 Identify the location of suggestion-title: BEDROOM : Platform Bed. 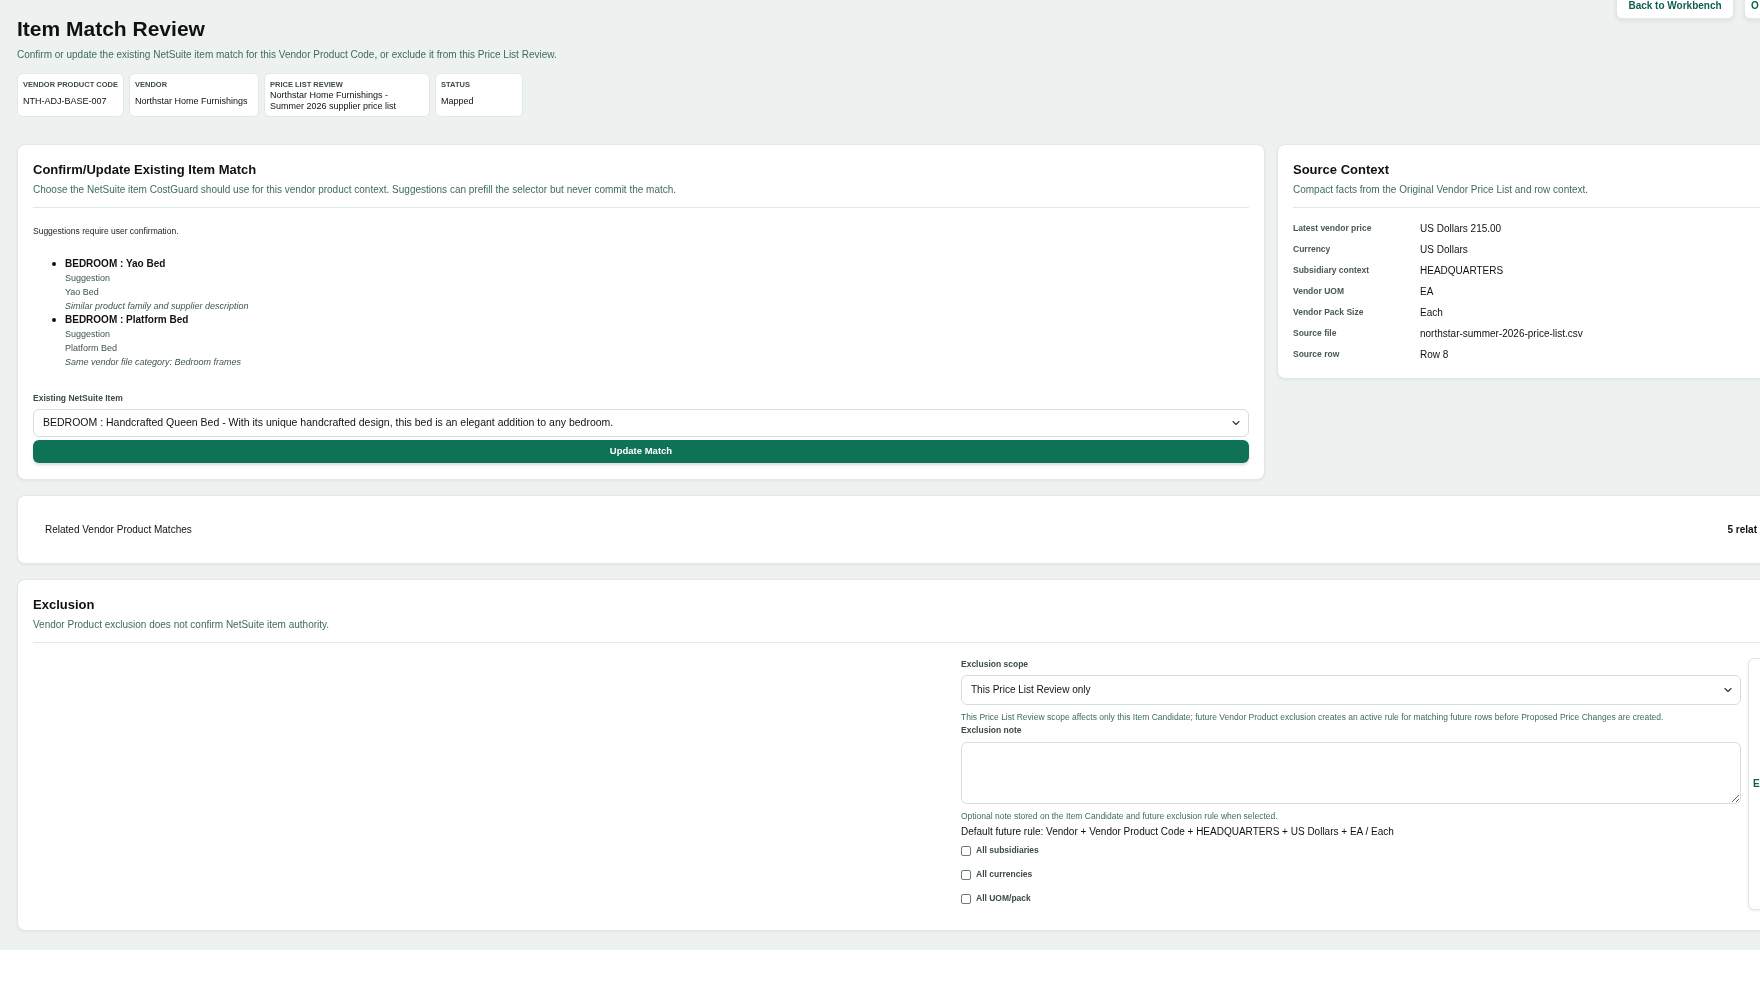
(127, 320).